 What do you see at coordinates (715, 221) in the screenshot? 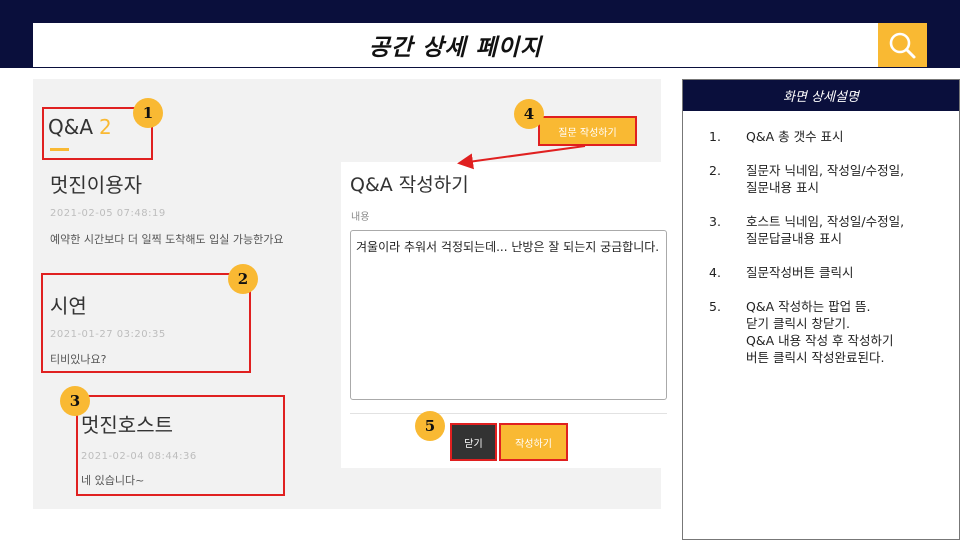
I see `item-number: 3.` at bounding box center [715, 221].